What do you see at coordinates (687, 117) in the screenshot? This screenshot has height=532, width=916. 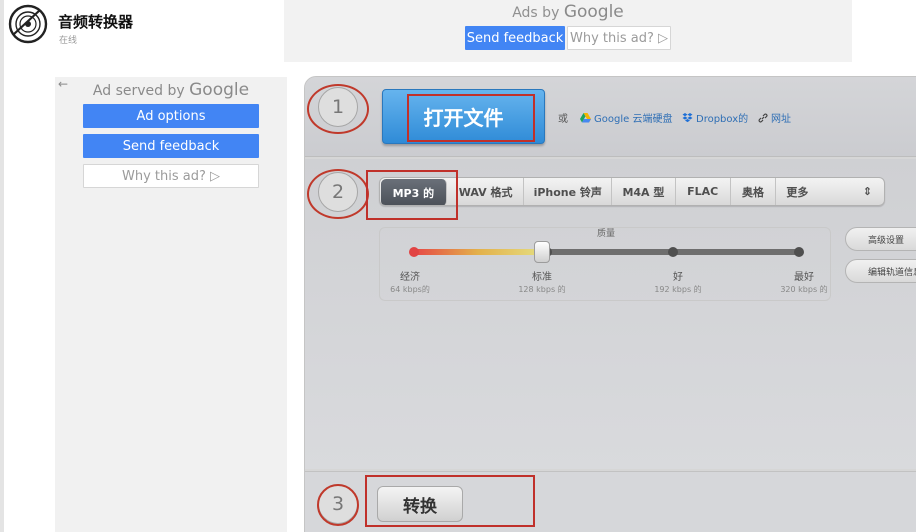 I see `dropbox-icon` at bounding box center [687, 117].